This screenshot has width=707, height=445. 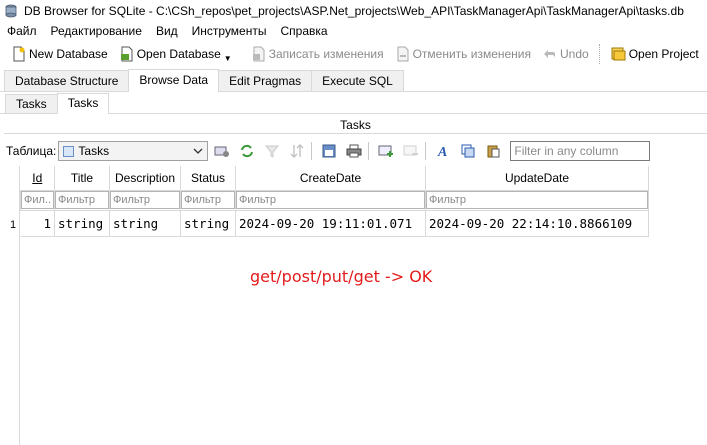 I want to click on filter-description-input, so click(x=145, y=200).